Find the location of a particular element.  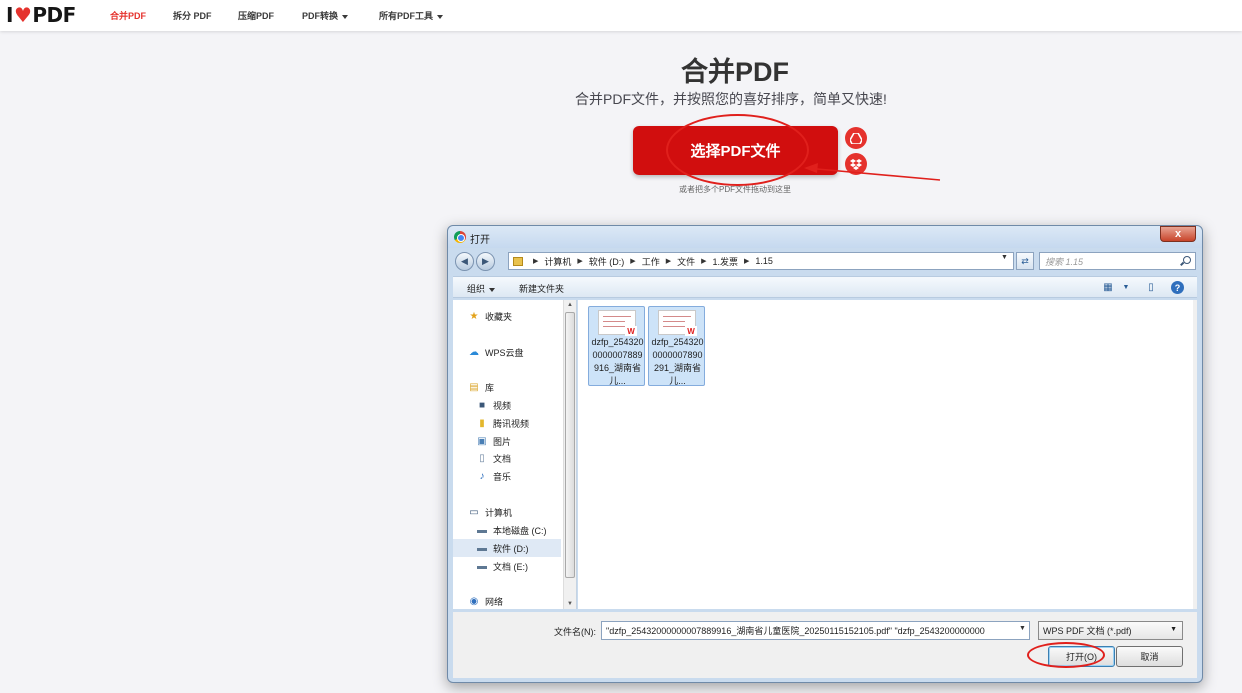

view-options-icon: ▦ is located at coordinates (1108, 287).